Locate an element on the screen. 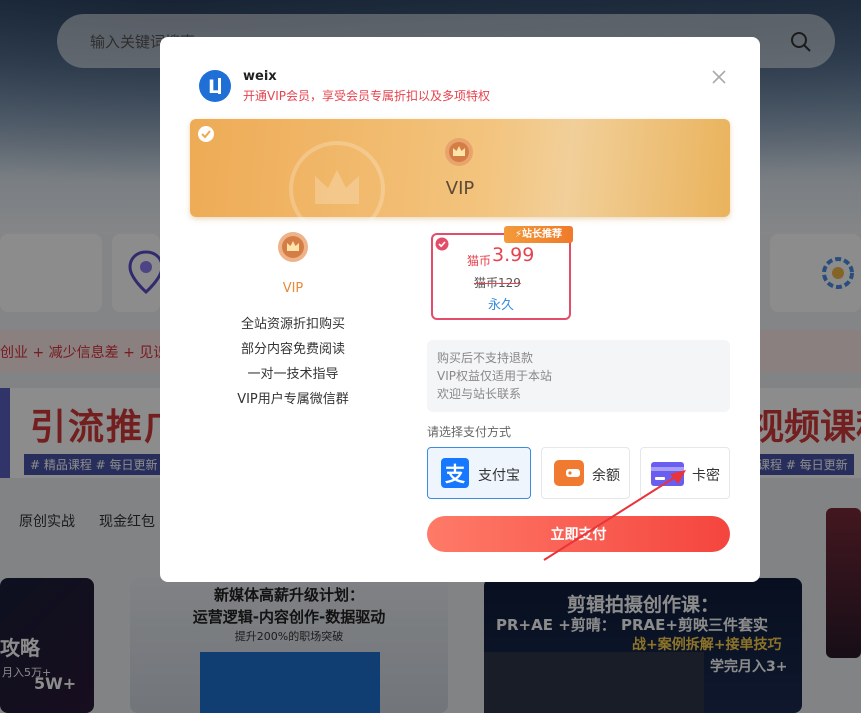 This screenshot has width=861, height=713. wallet-icon is located at coordinates (569, 473).